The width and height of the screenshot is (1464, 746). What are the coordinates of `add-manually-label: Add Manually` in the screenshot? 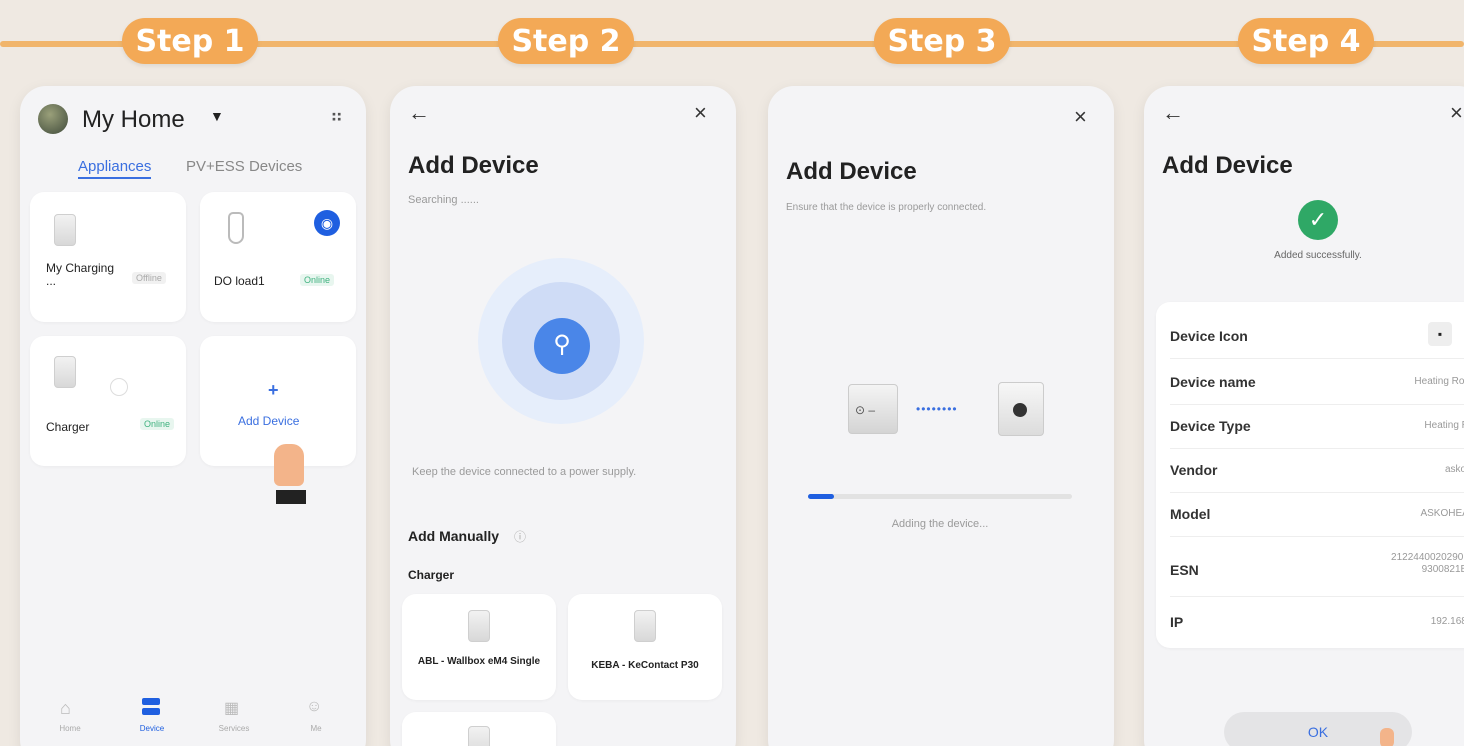 It's located at (454, 536).